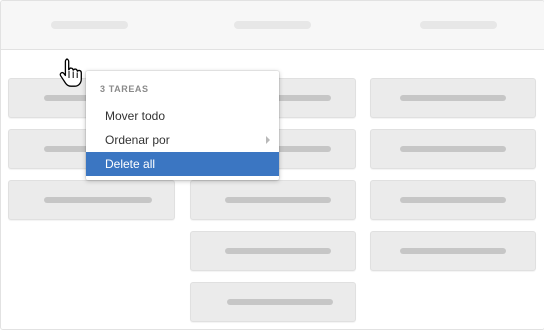 Image resolution: width=544 pixels, height=330 pixels. What do you see at coordinates (130, 164) in the screenshot?
I see `menu-item-label: Delete all` at bounding box center [130, 164].